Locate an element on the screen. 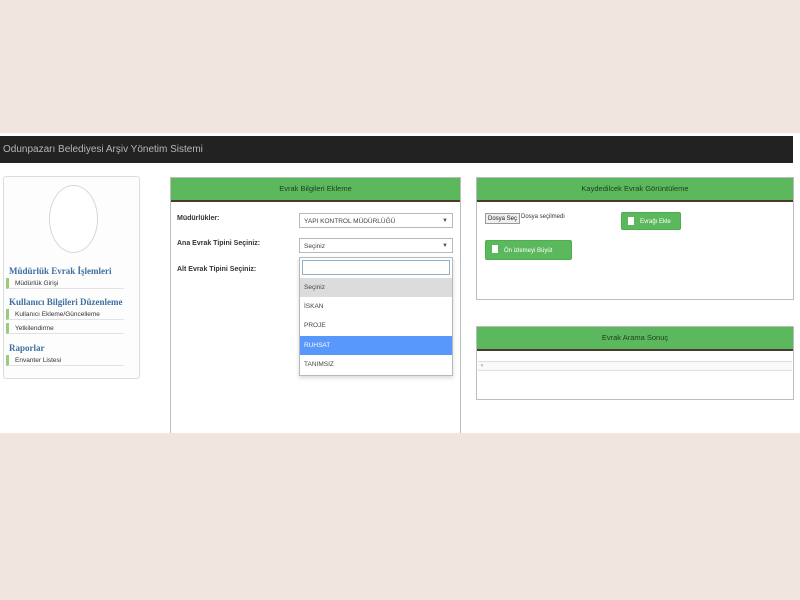 The height and width of the screenshot is (600, 800). evrak-arama-sonuc-panel: Evrak Arama Sonuç ‹ is located at coordinates (635, 363).